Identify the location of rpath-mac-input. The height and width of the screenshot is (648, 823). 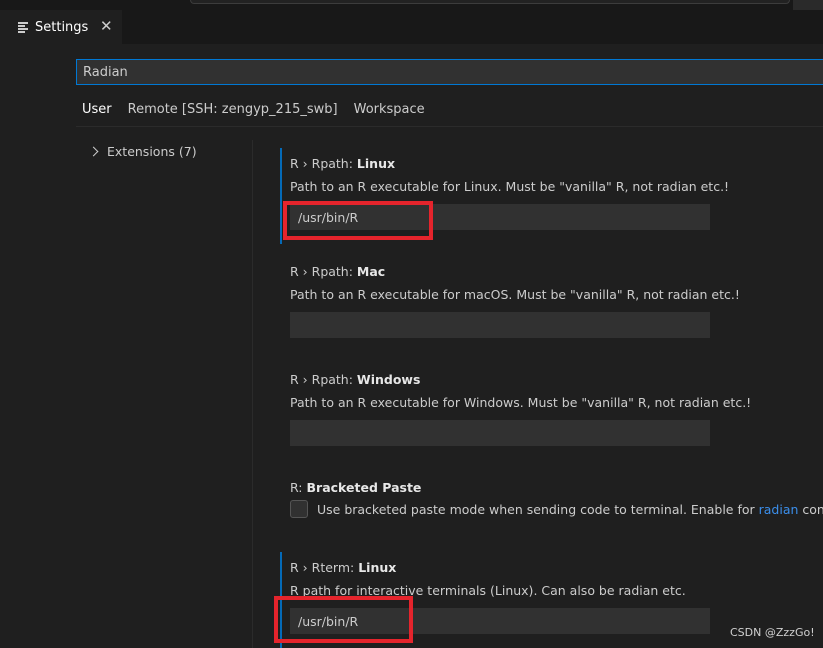
(500, 325).